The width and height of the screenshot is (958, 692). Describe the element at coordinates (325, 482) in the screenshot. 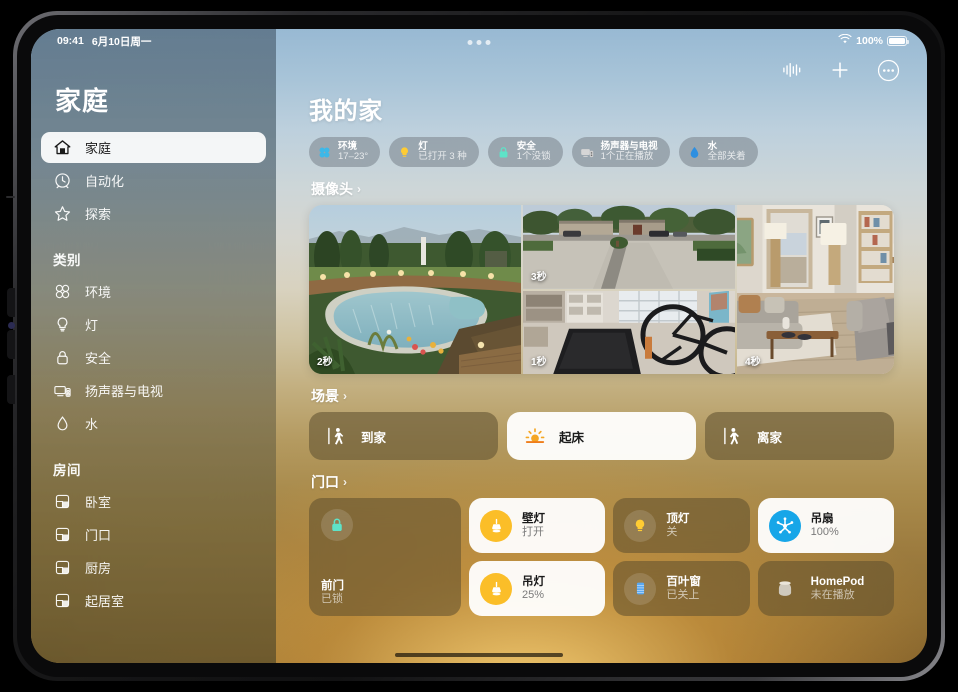

I see `section-title: 门口` at that location.